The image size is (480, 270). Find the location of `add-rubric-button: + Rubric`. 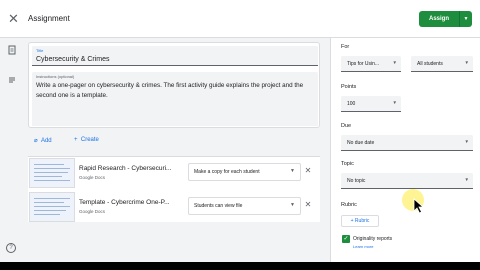

add-rubric-button: + Rubric is located at coordinates (360, 221).